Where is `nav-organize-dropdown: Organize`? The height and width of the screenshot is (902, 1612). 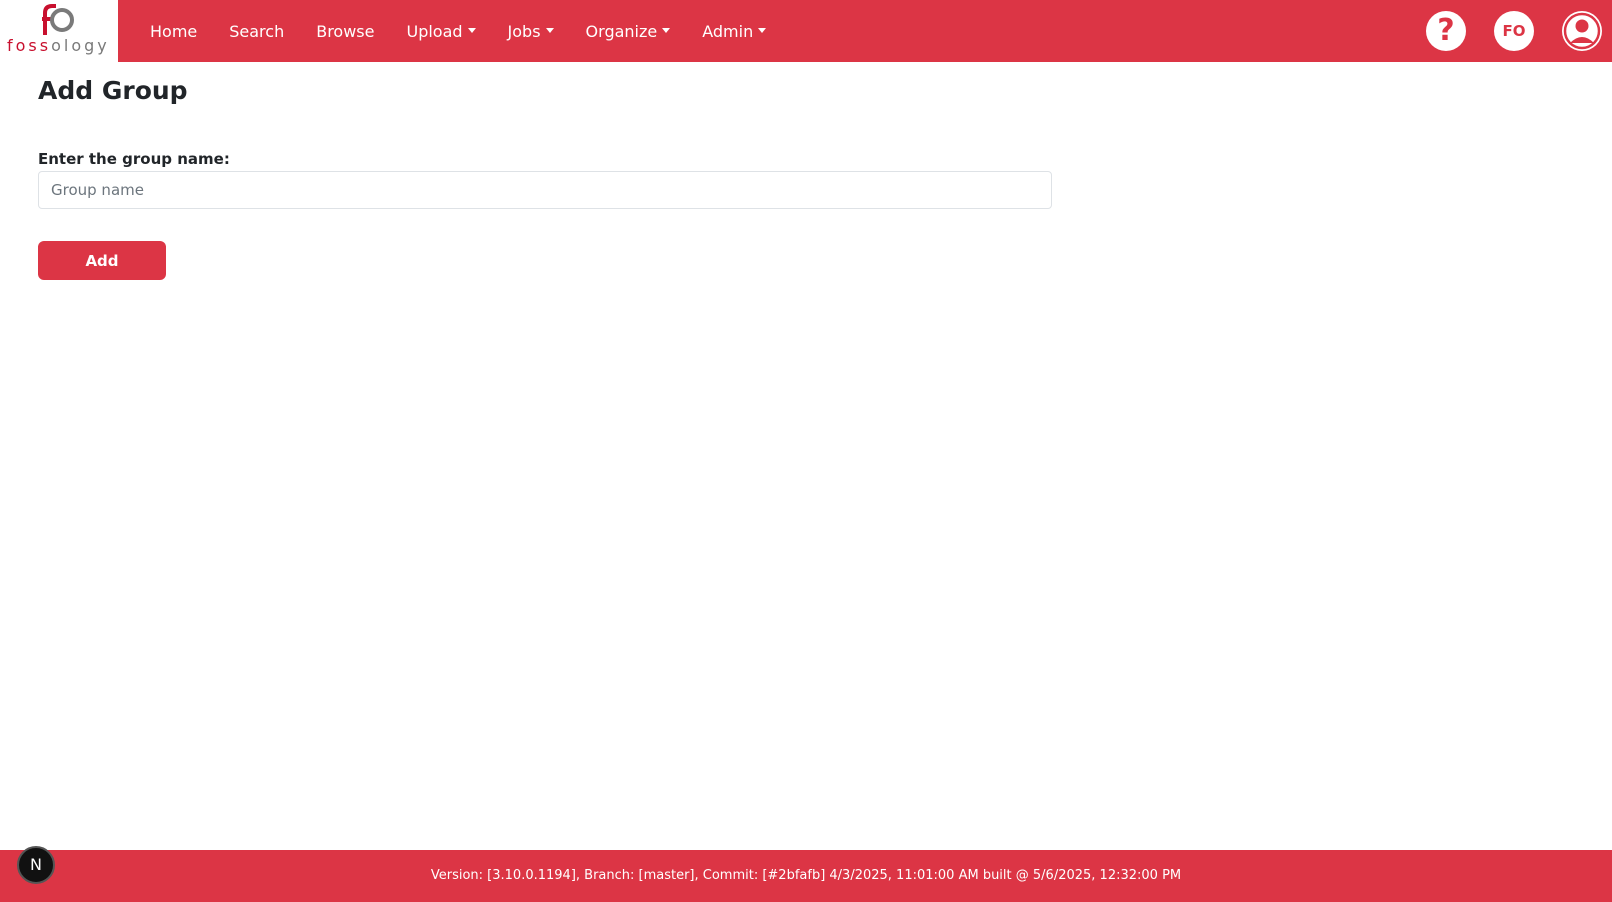
nav-organize-dropdown: Organize is located at coordinates (628, 31).